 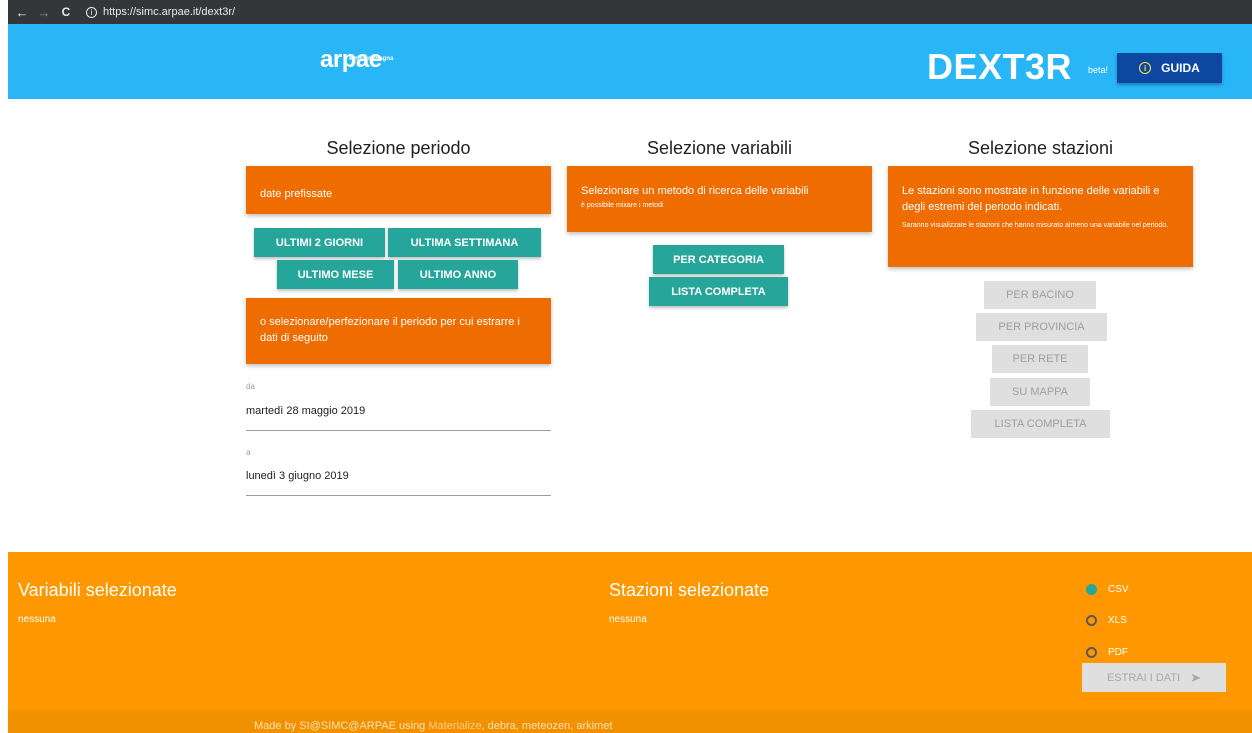 What do you see at coordinates (1040, 295) in the screenshot?
I see `per-bacino-button: PER BACINO` at bounding box center [1040, 295].